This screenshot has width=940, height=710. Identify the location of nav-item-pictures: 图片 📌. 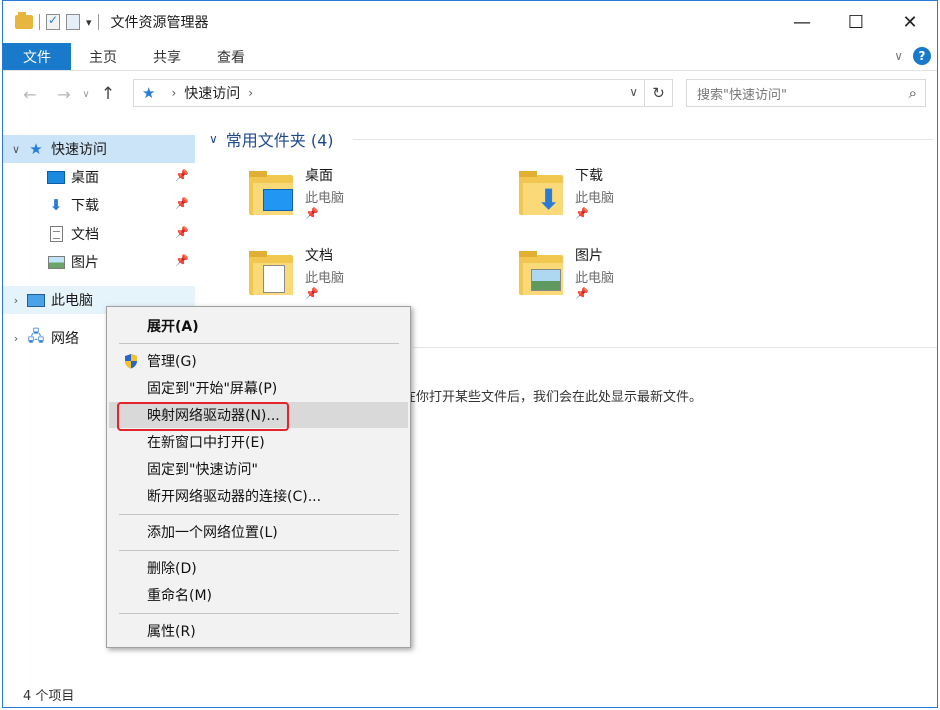
(99, 262).